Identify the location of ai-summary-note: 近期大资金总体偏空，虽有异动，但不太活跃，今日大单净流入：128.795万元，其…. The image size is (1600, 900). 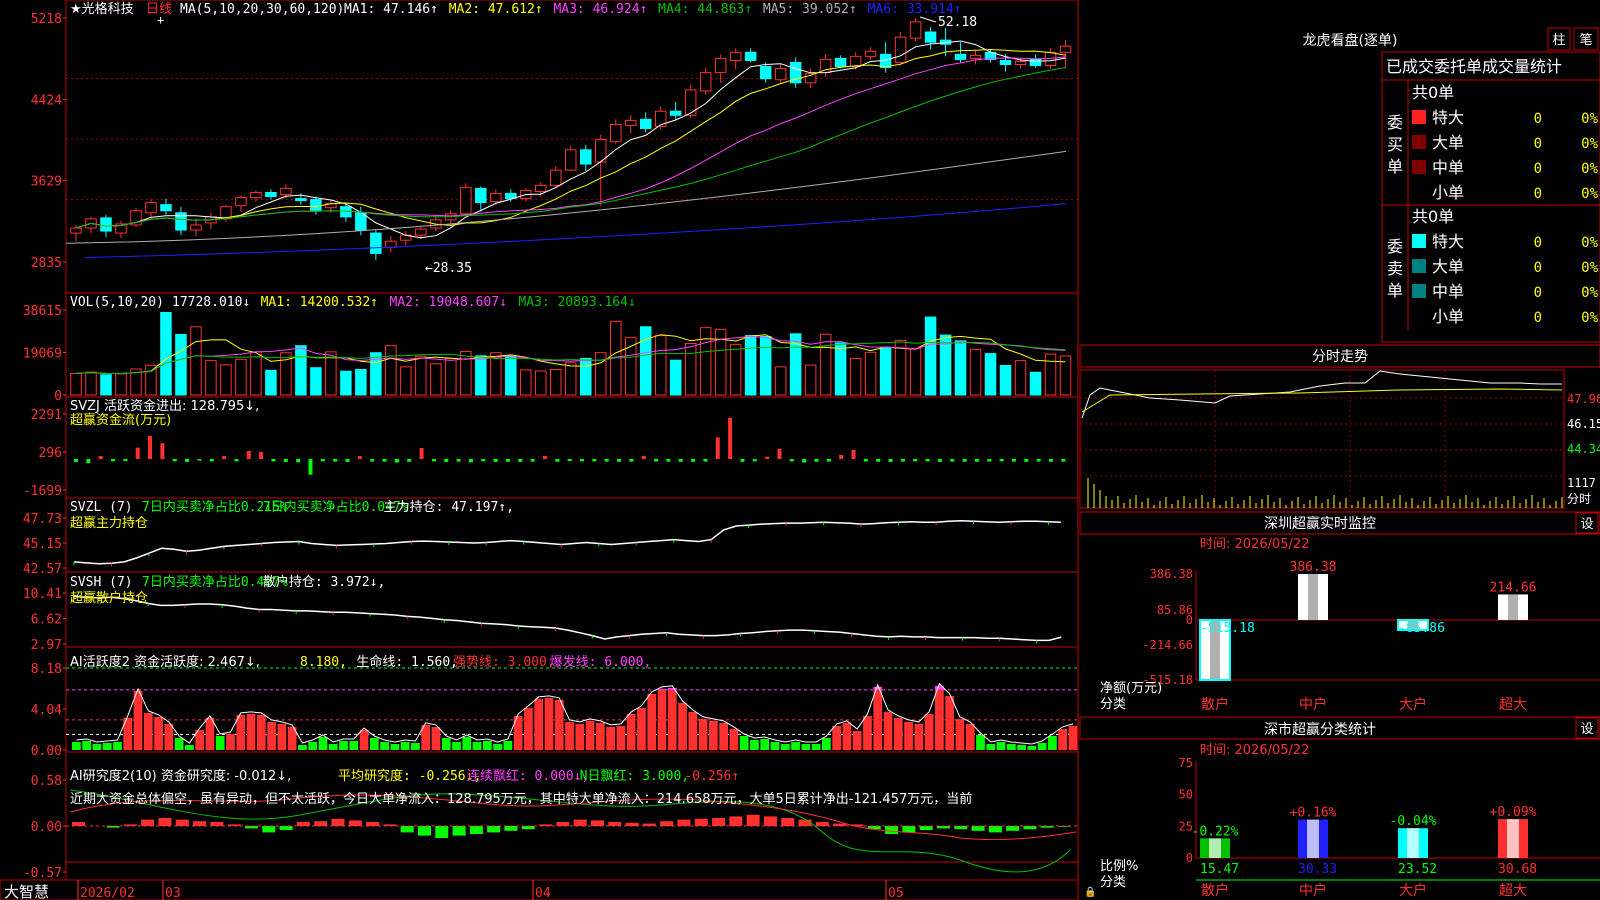
(521, 799).